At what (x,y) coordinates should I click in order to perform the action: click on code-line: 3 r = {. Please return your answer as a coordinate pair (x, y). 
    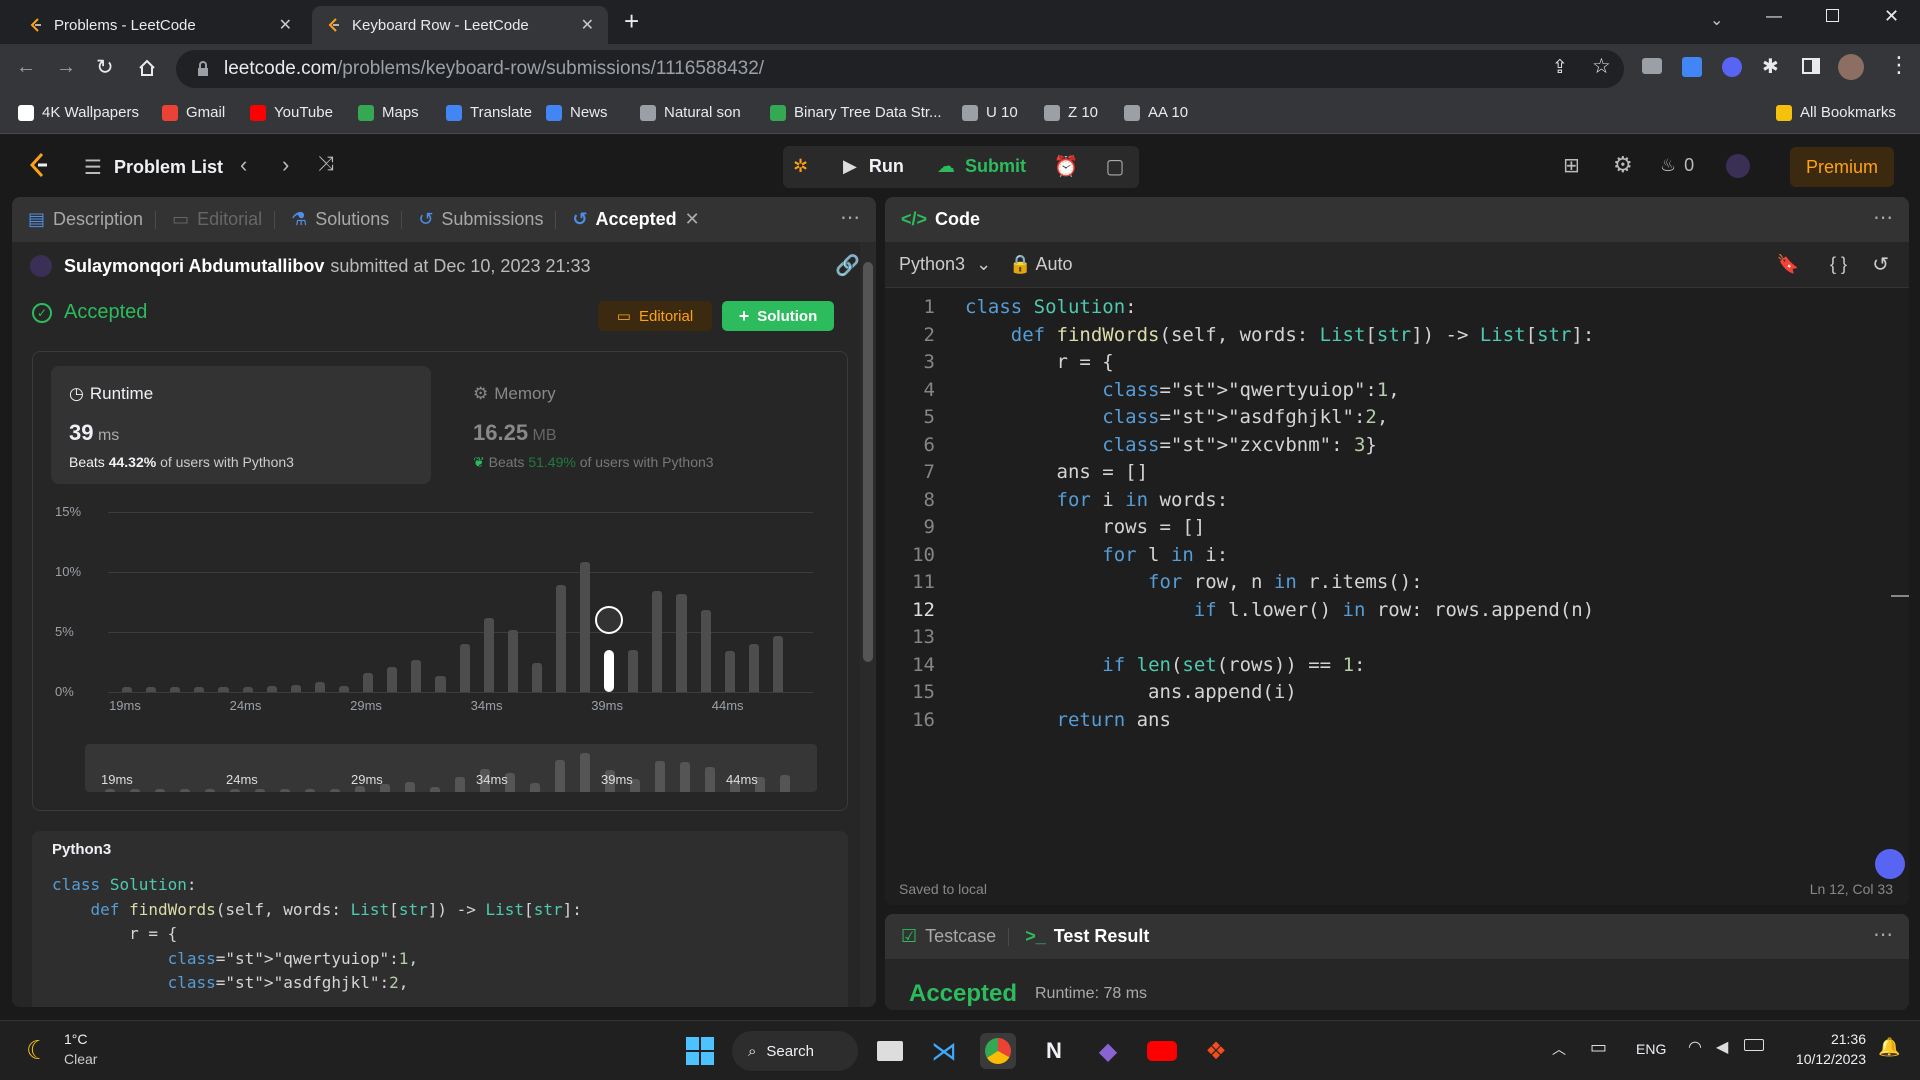
    Looking at the image, I should click on (1385, 365).